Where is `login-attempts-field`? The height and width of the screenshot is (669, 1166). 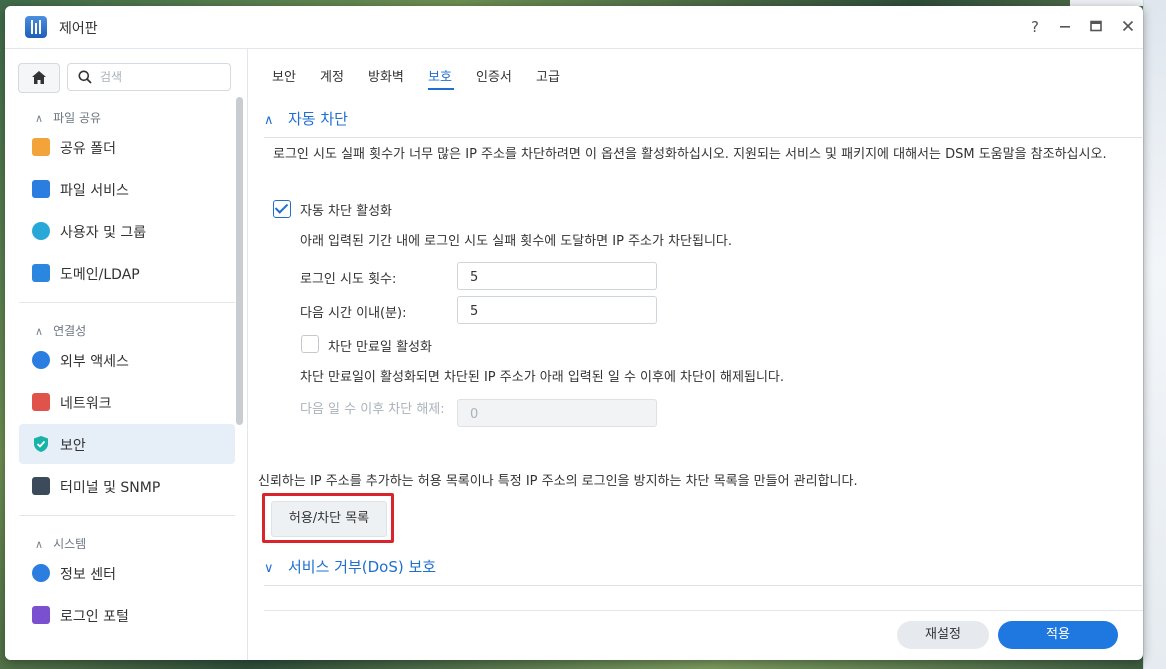 login-attempts-field is located at coordinates (557, 276).